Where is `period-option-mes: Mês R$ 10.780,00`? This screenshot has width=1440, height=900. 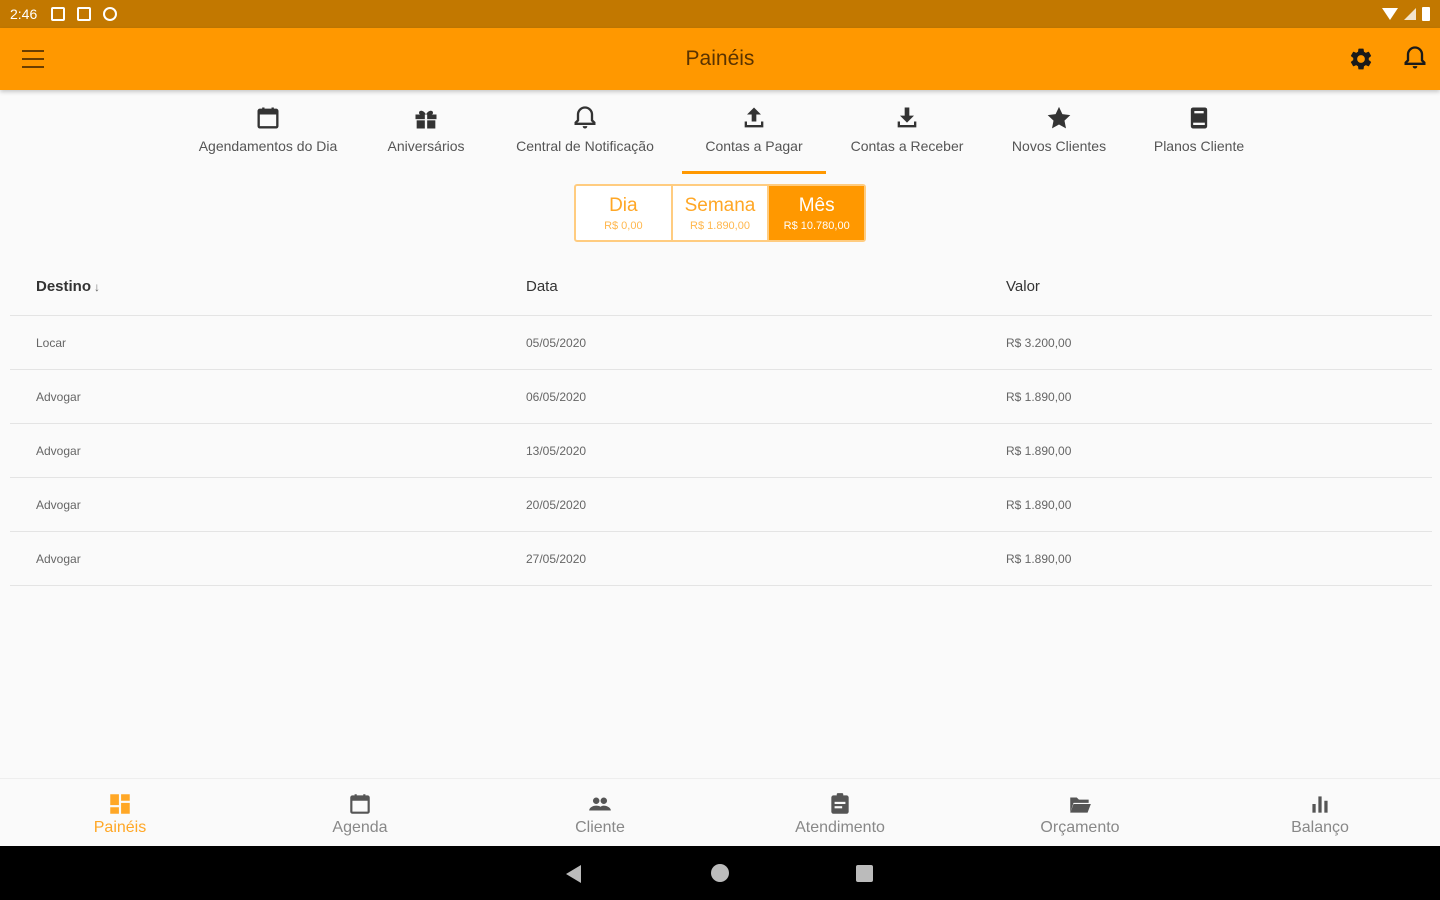 period-option-mes: Mês R$ 10.780,00 is located at coordinates (817, 213).